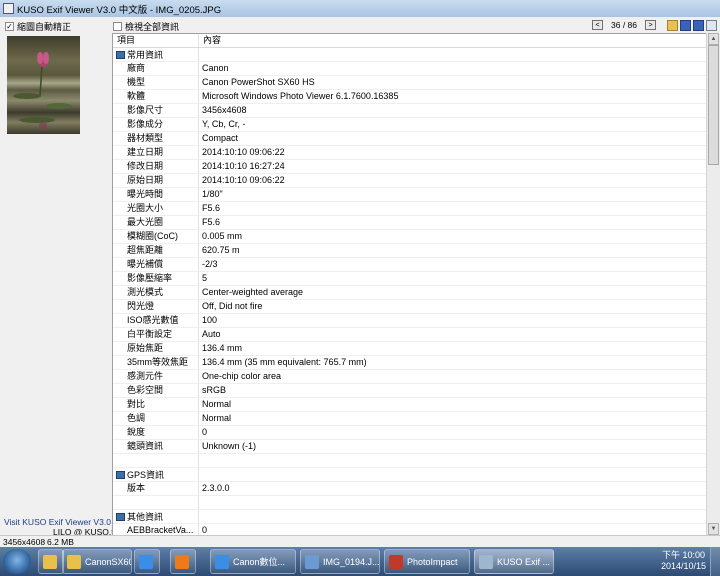  What do you see at coordinates (409, 265) in the screenshot?
I see `table-row: 曝光補償 -2/3` at bounding box center [409, 265].